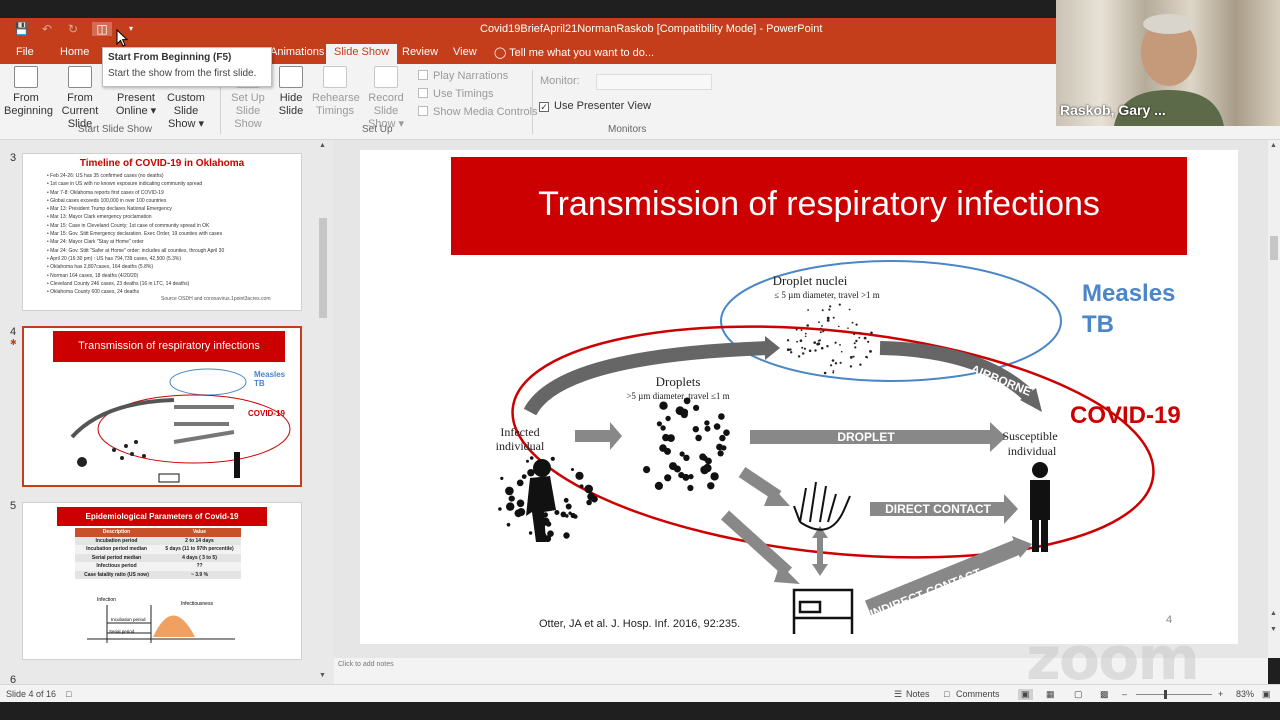 This screenshot has width=1280, height=720. Describe the element at coordinates (946, 694) in the screenshot. I see `comments-icon: □` at that location.